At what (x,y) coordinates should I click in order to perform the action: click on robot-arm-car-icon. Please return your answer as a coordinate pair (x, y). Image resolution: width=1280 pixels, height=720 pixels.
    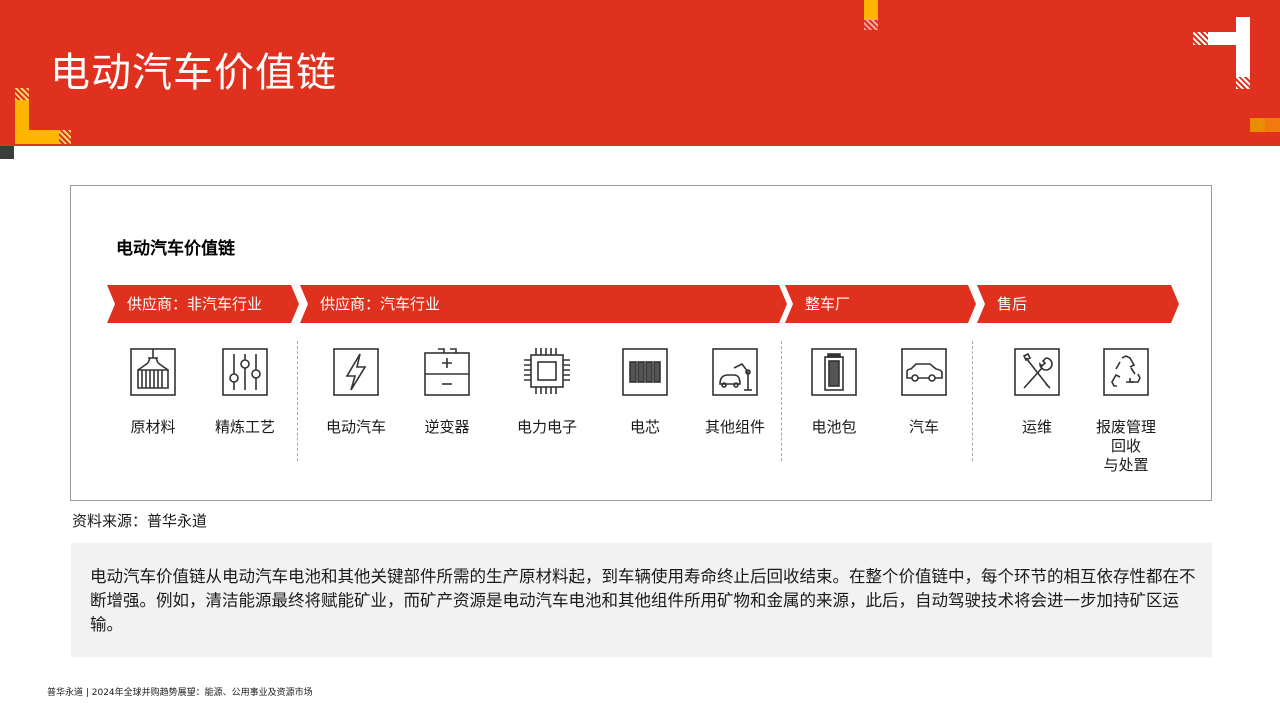
    Looking at the image, I should click on (735, 372).